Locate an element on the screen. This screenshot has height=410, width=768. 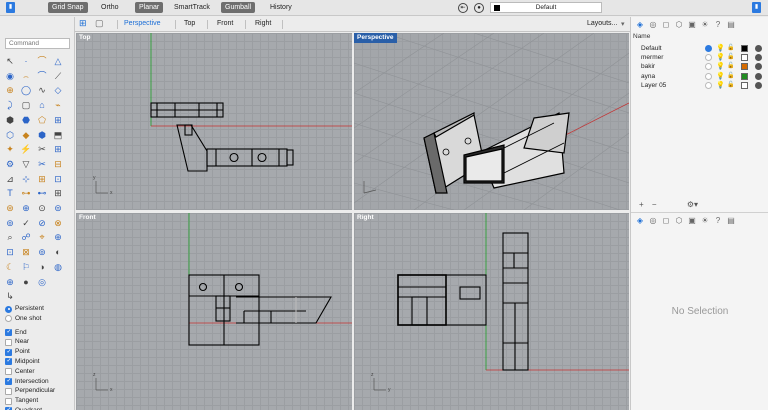
tool-icon: ⊗ is located at coordinates (58, 223).